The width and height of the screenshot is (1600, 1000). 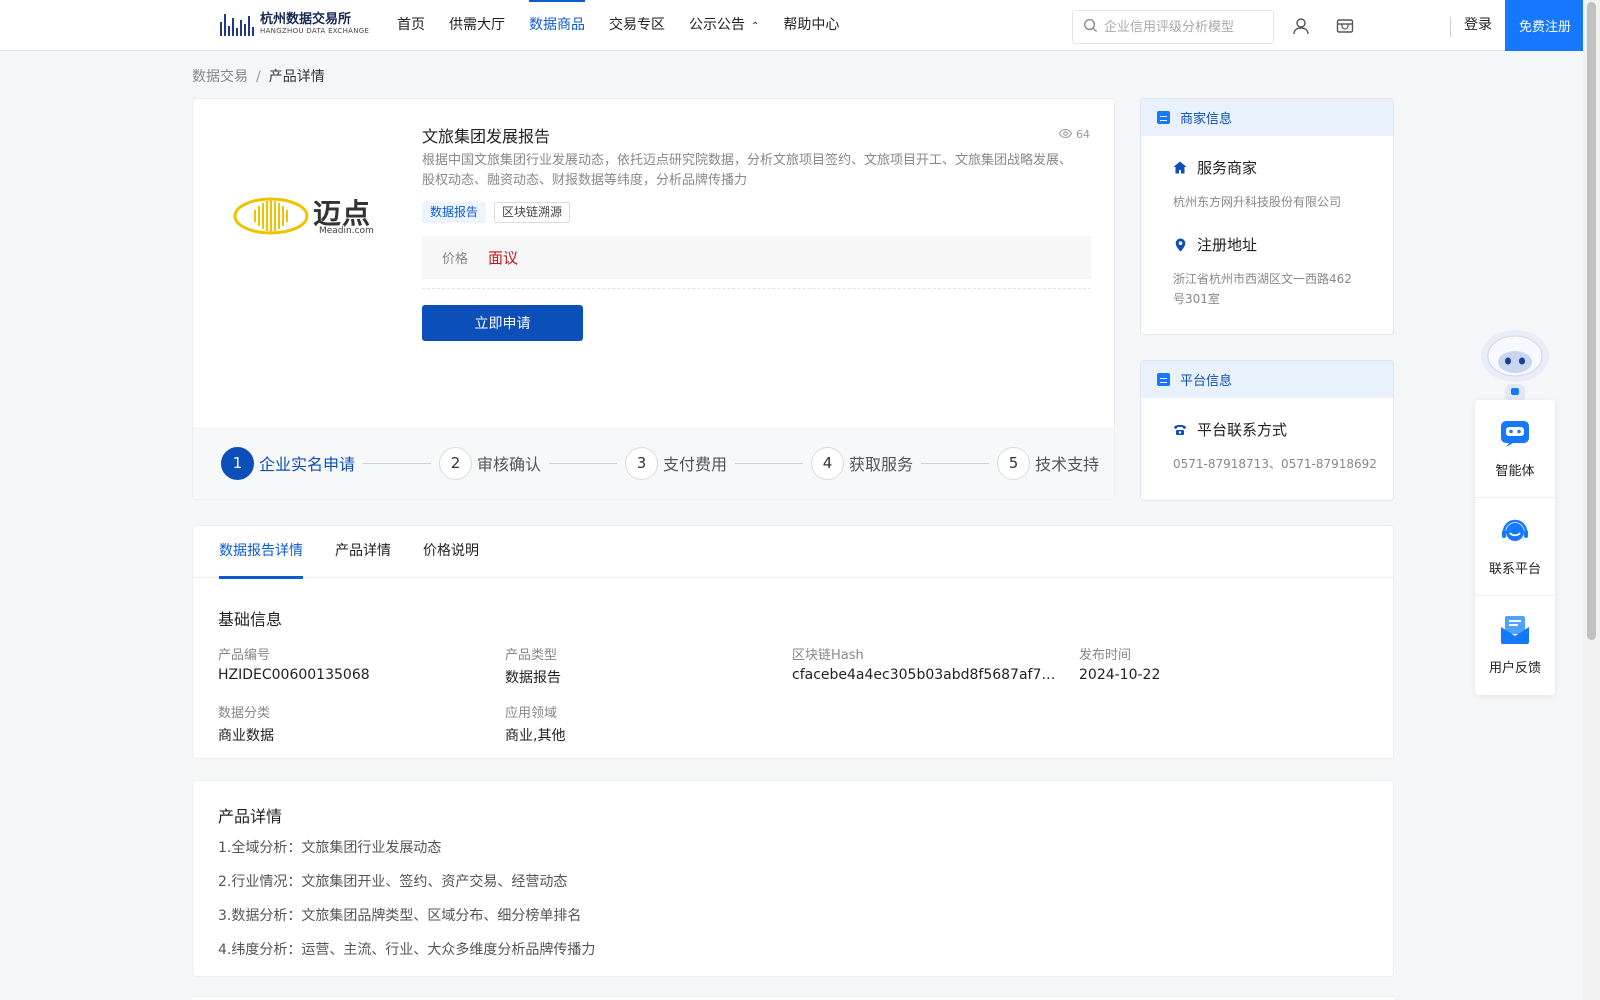 I want to click on price-label: 价格, so click(x=455, y=259).